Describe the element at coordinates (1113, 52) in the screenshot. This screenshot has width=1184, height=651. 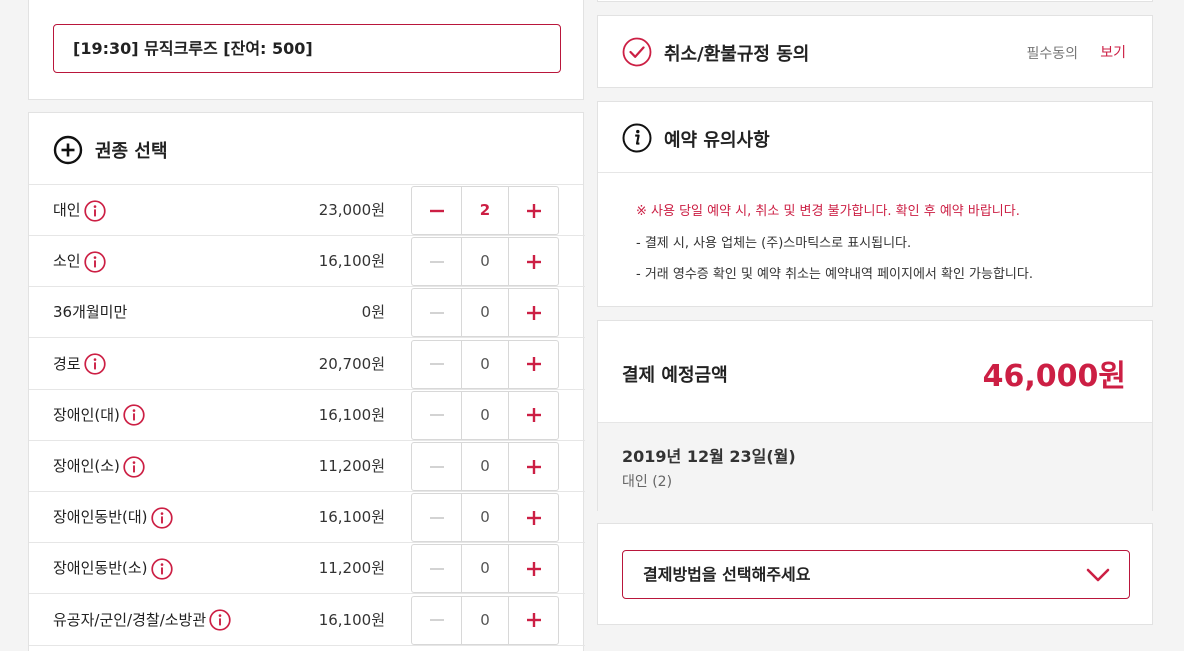
I see `view-policy-link: 보기` at that location.